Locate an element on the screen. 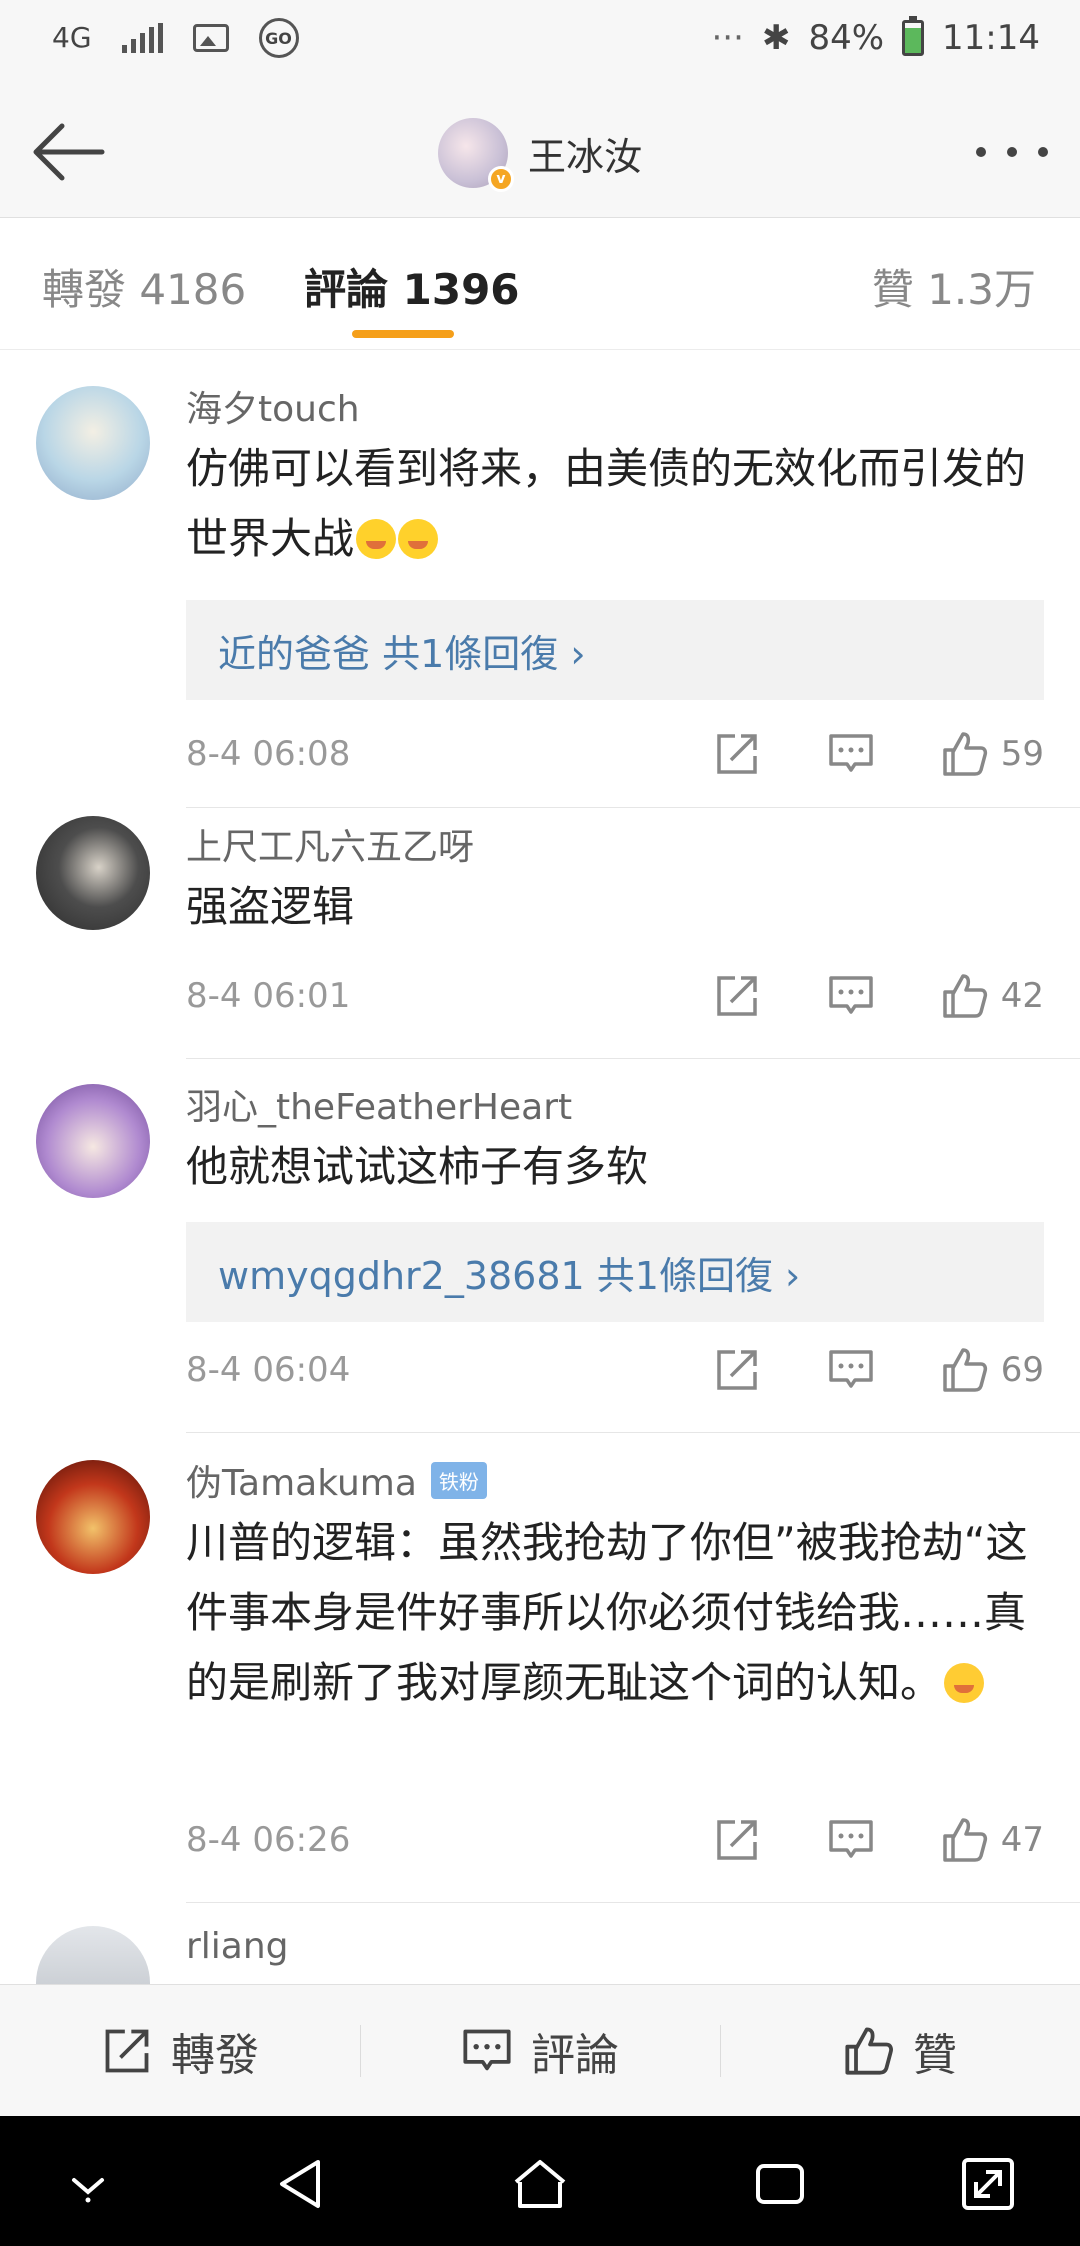 Image resolution: width=1080 pixels, height=2246 pixels. comment-time: 8-4 06:04 is located at coordinates (268, 1370).